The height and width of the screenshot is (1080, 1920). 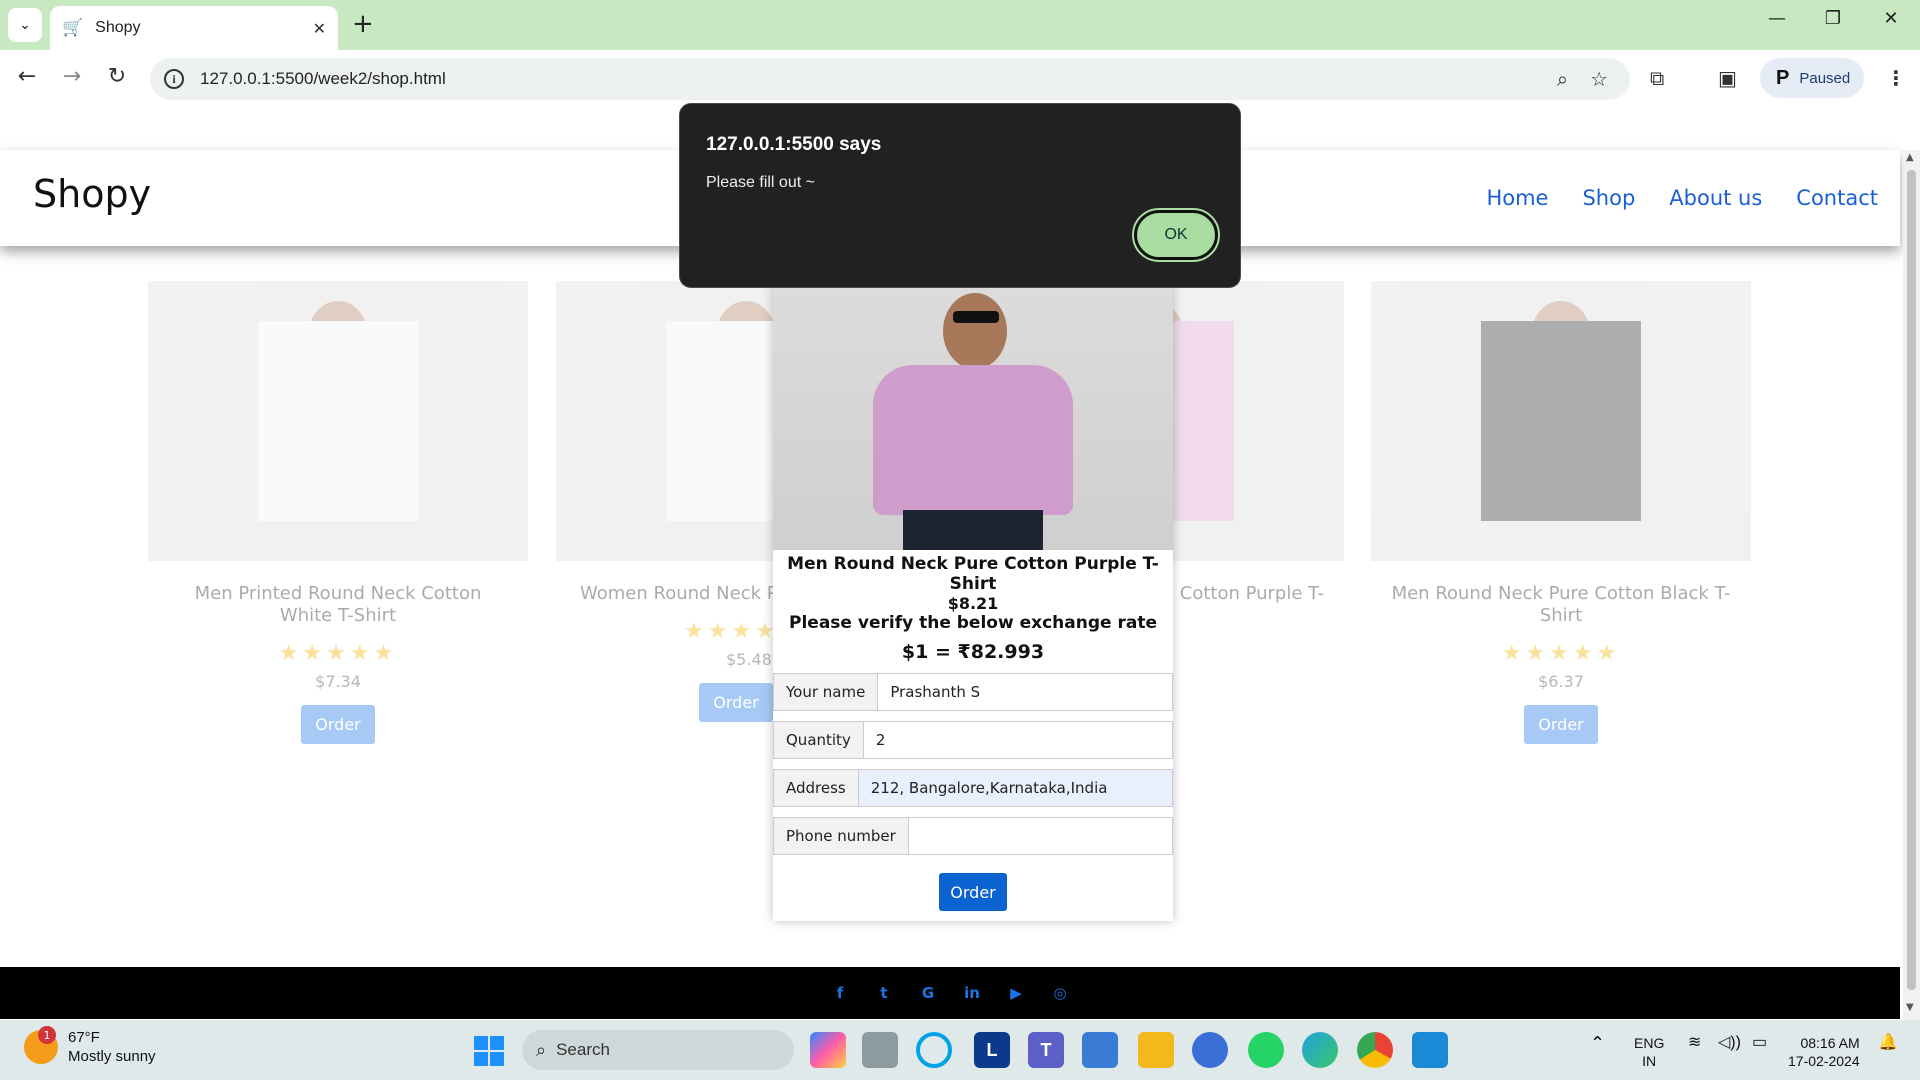 I want to click on nav-shop: Shop, so click(x=1608, y=198).